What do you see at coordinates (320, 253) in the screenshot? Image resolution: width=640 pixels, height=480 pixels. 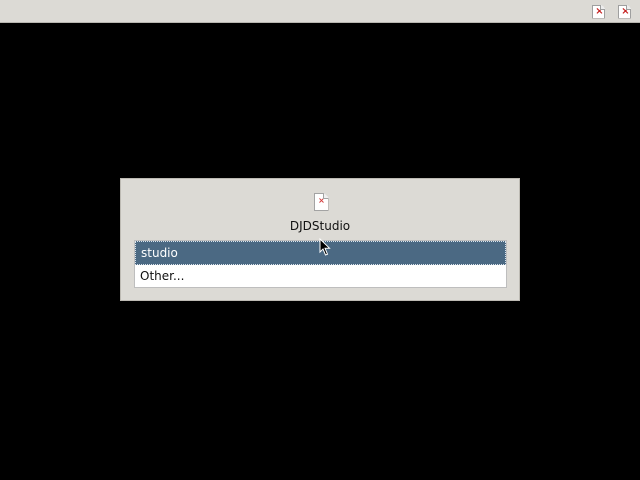 I see `list-item-studio: studio` at bounding box center [320, 253].